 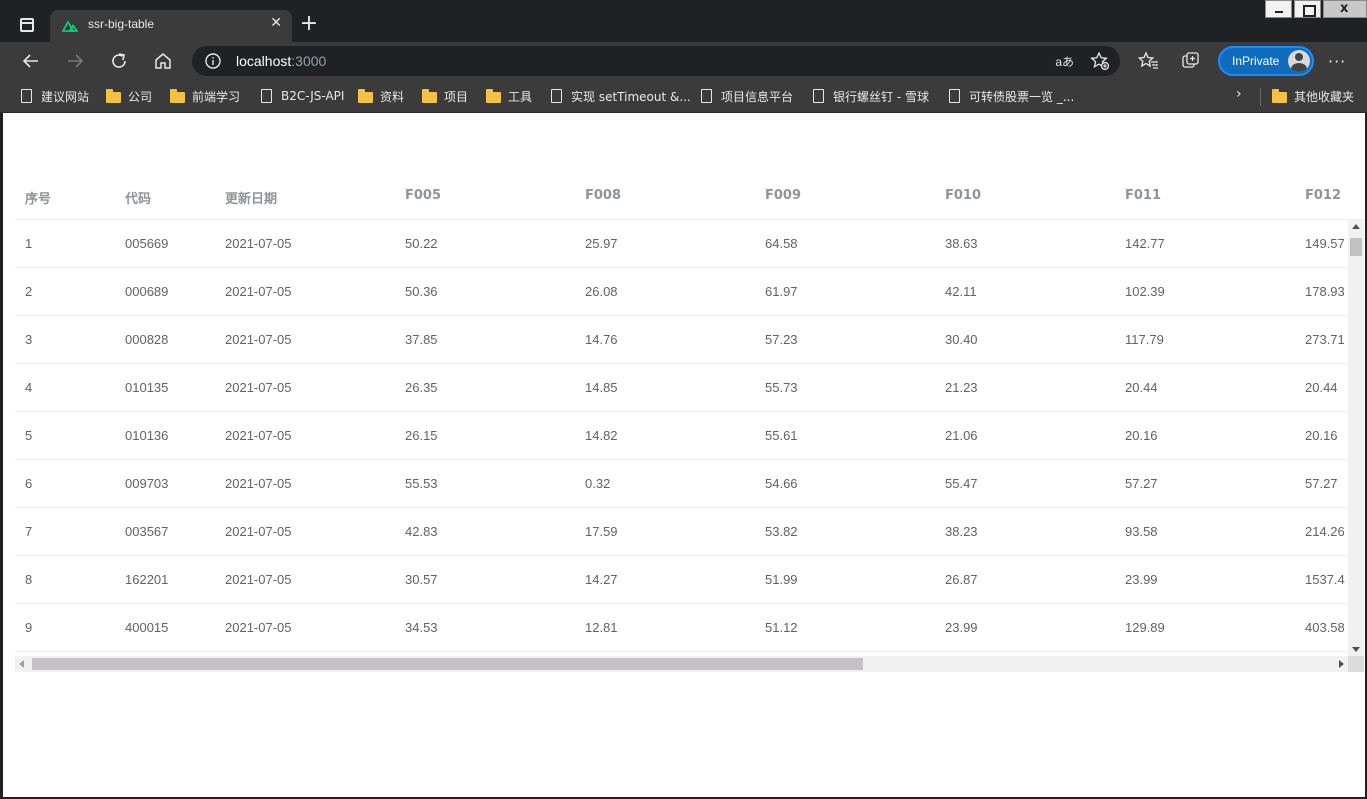 I want to click on new-tab-button: +, so click(x=309, y=25).